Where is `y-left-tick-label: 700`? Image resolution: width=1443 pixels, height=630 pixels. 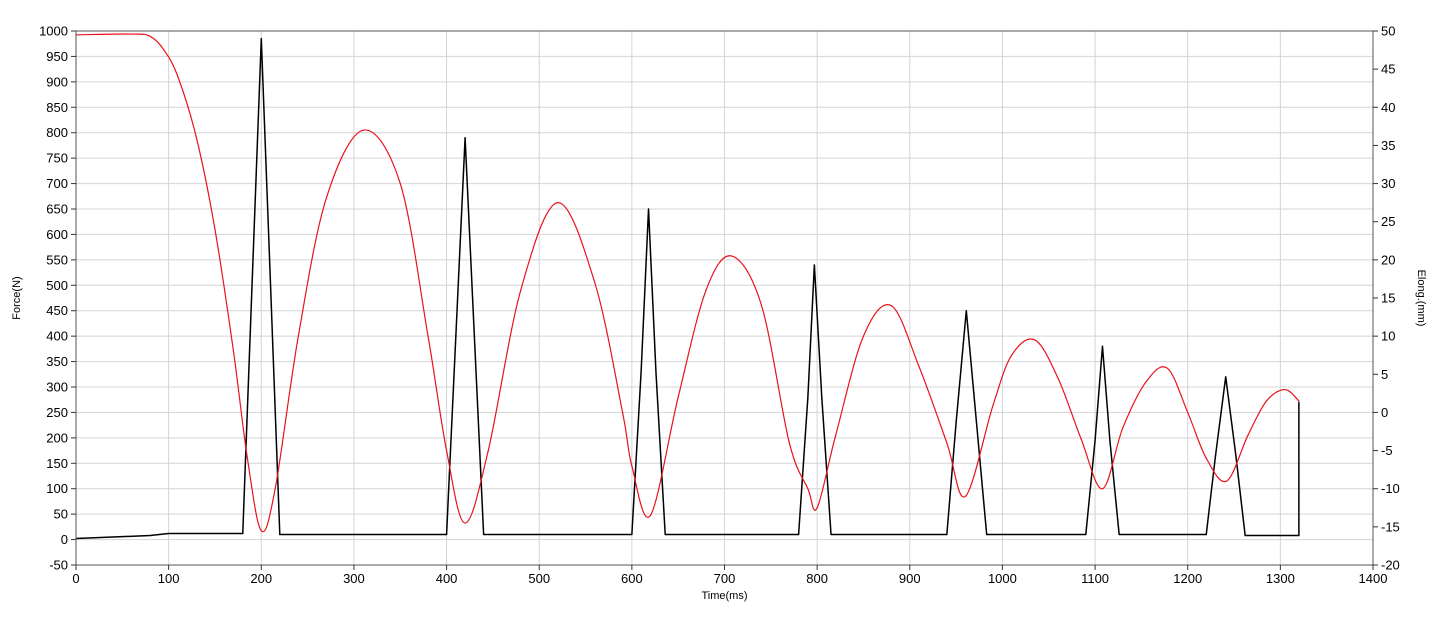
y-left-tick-label: 700 is located at coordinates (57, 183).